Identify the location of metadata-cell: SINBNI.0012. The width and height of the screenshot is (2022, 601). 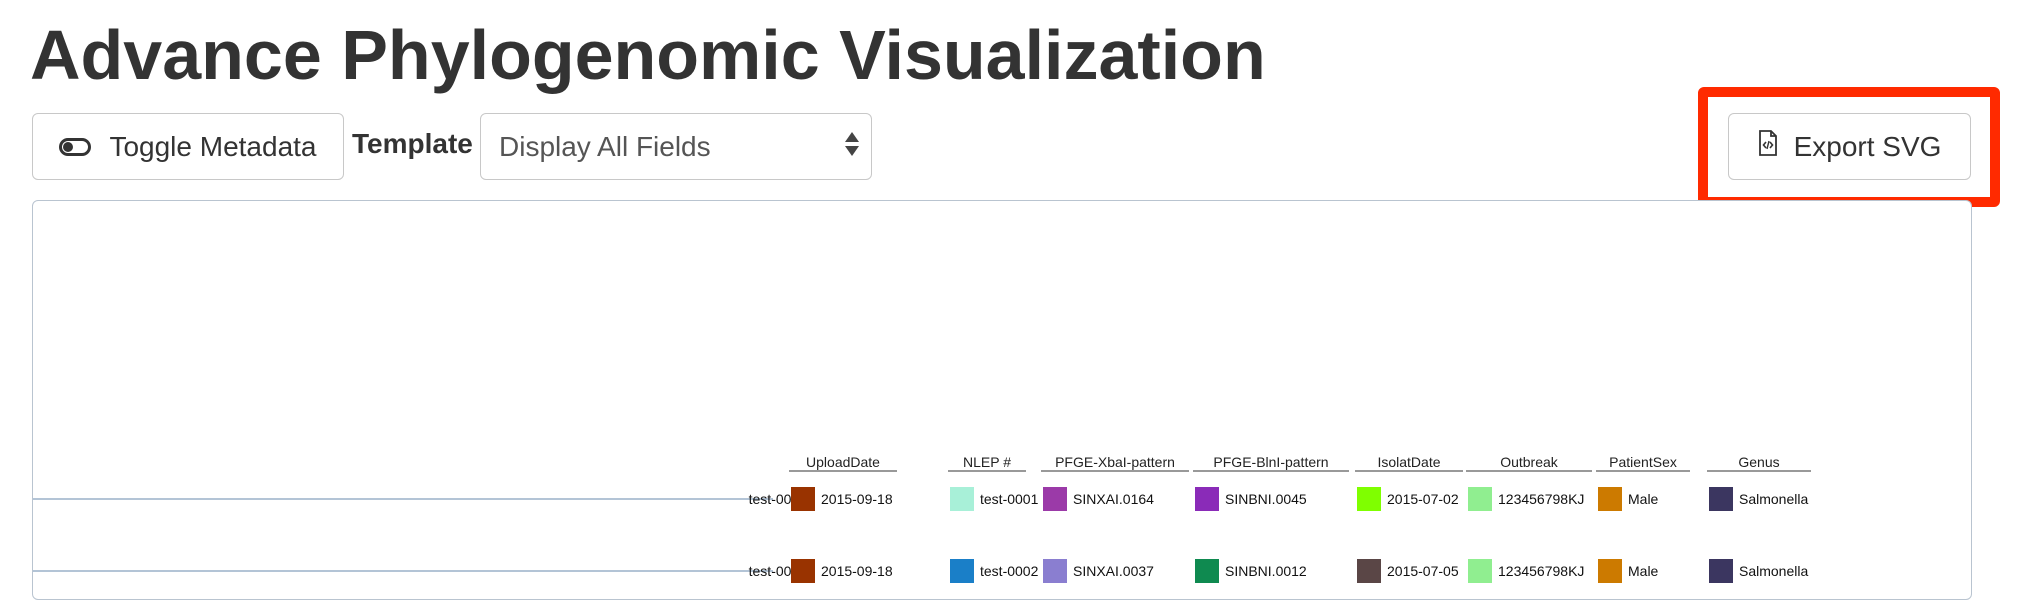
(1266, 571).